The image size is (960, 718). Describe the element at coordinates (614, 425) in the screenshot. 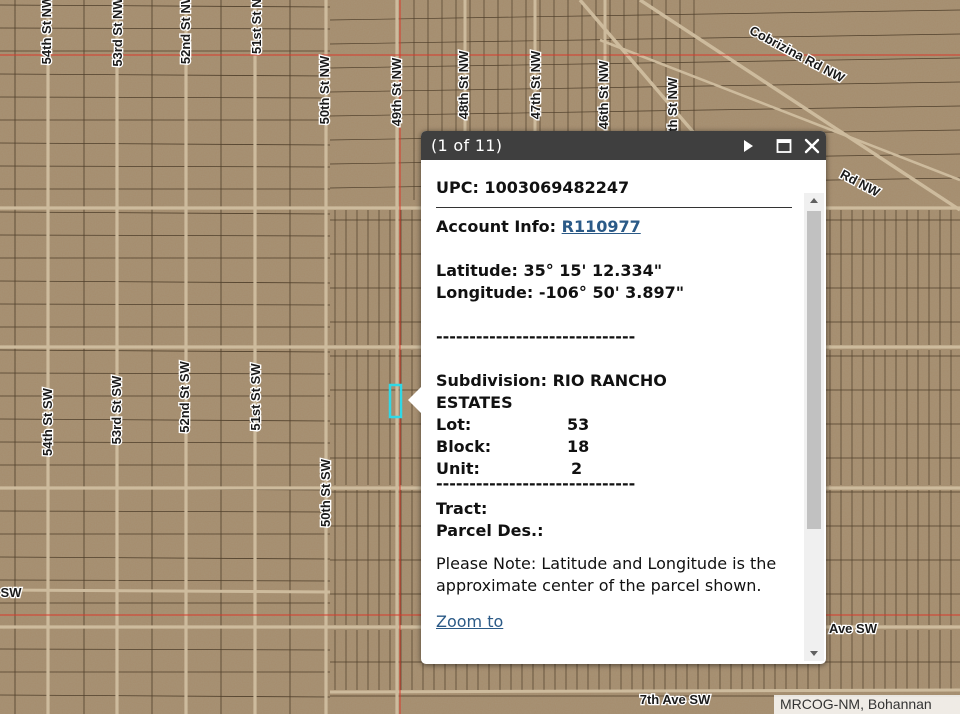

I see `lot-row: Lot: 53` at that location.